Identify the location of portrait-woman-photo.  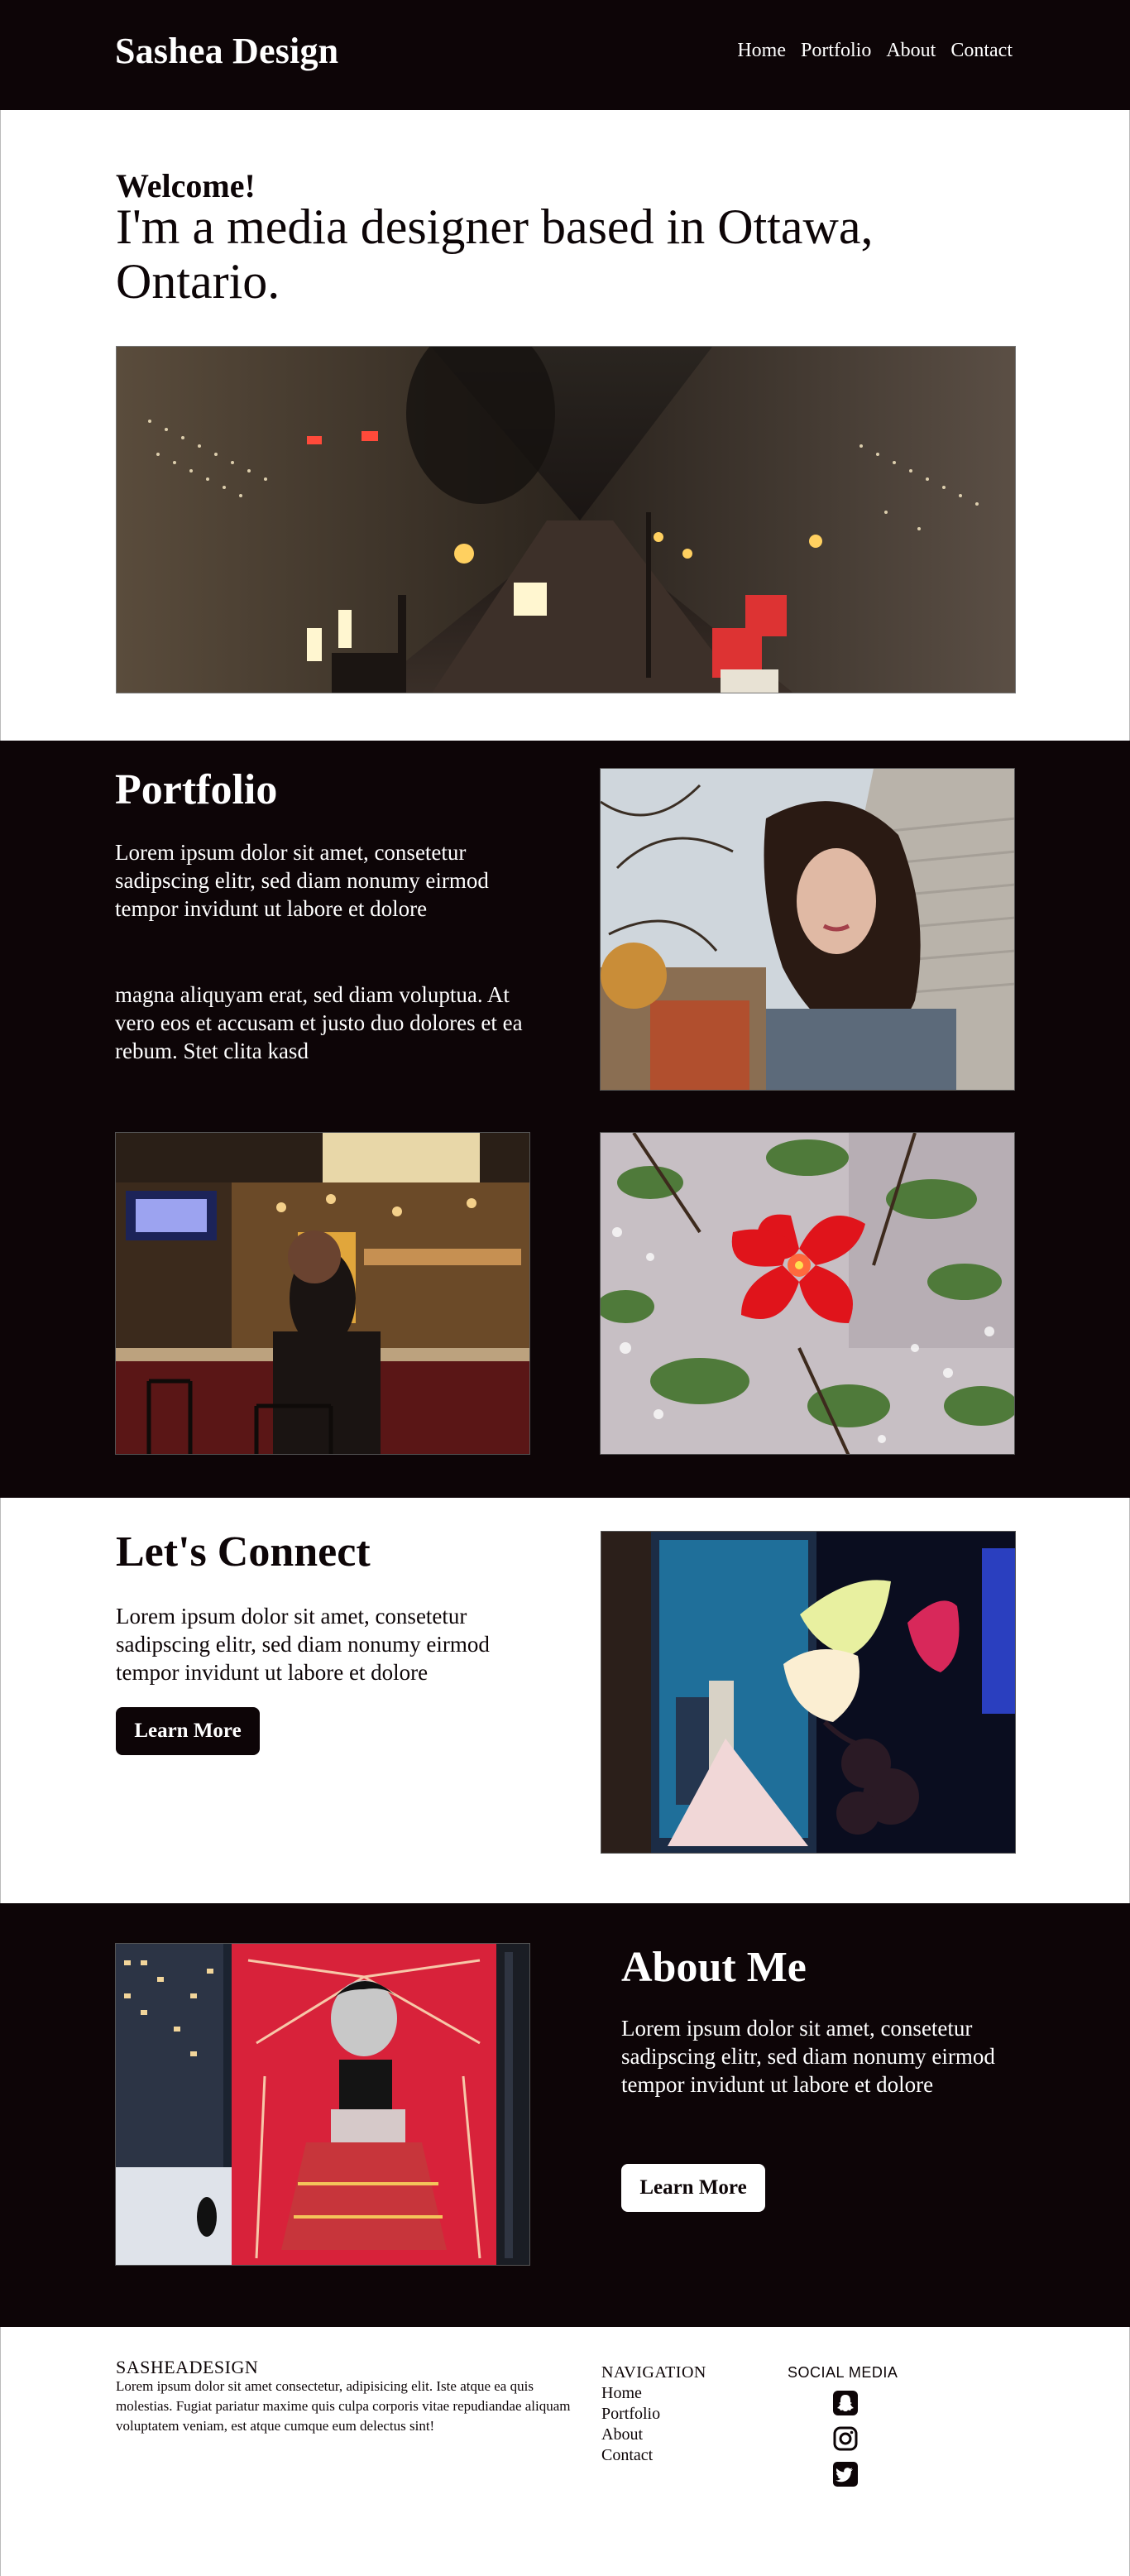
(807, 930).